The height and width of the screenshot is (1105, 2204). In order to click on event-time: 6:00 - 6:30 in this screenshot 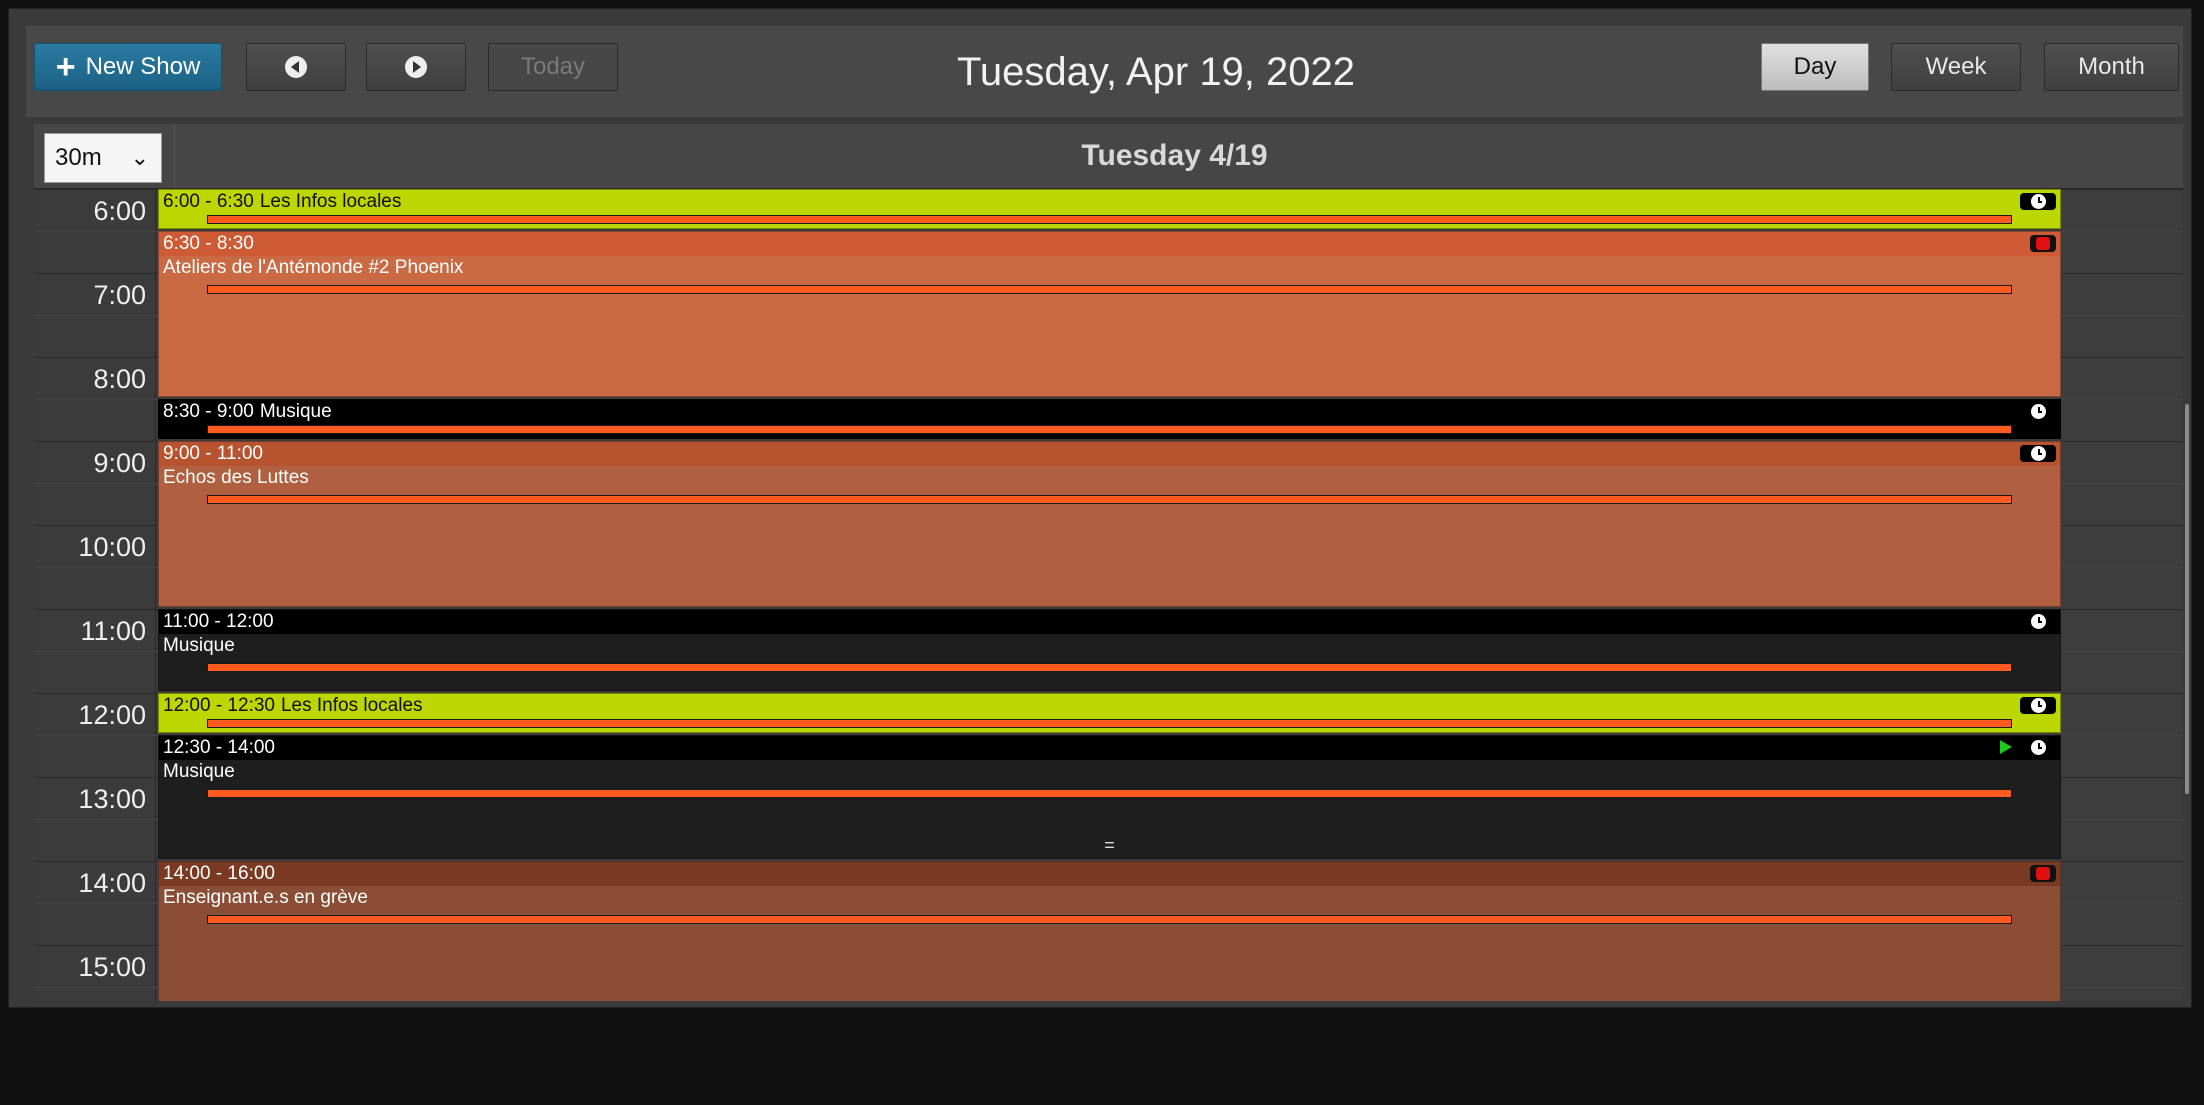, I will do `click(208, 201)`.